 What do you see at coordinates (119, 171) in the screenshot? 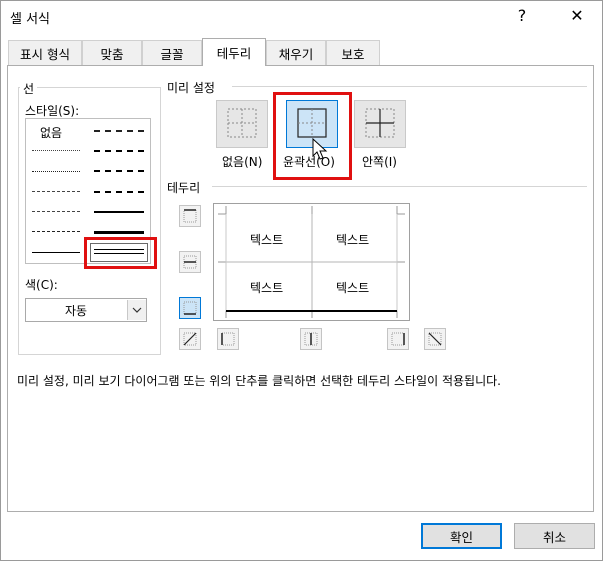
I see `style-medium-dash-dot` at bounding box center [119, 171].